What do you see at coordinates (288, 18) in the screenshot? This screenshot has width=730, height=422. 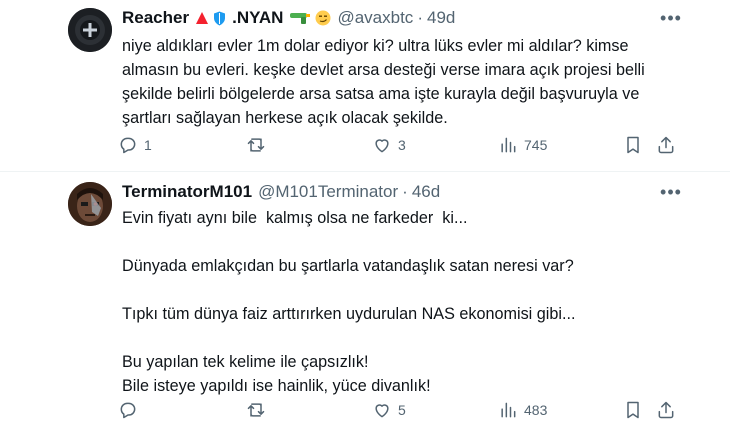 I see `tweet-header: Reacher .NYAN @avaxbtc · 49d` at bounding box center [288, 18].